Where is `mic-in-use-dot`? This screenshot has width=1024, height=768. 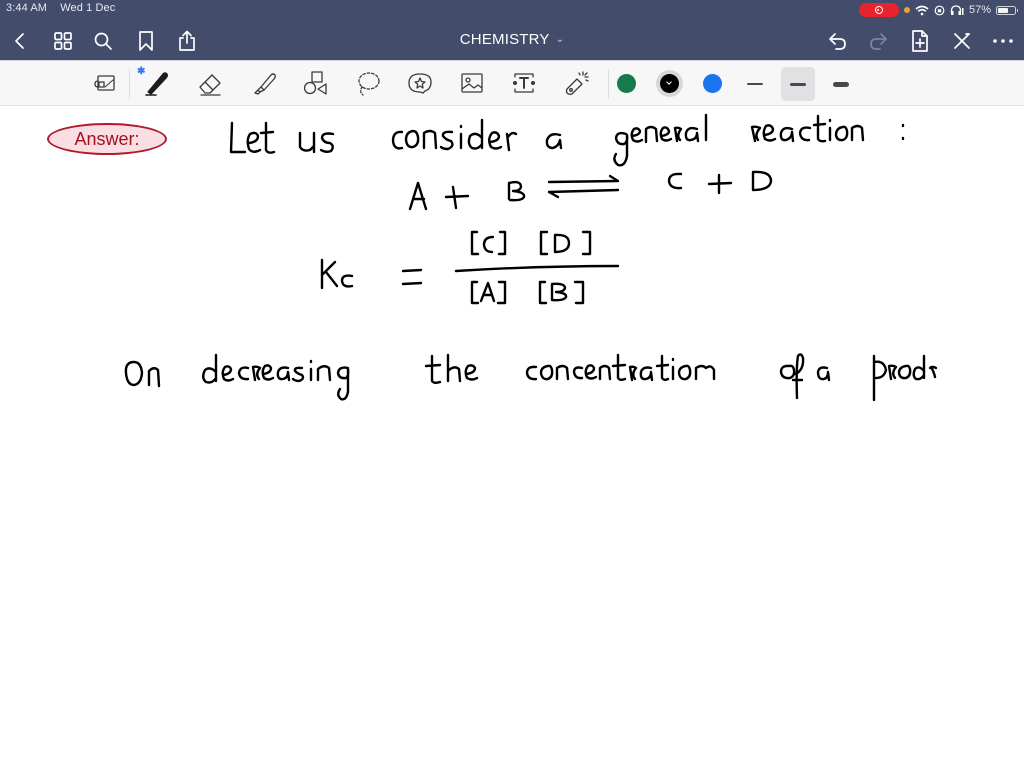 mic-in-use-dot is located at coordinates (906, 10).